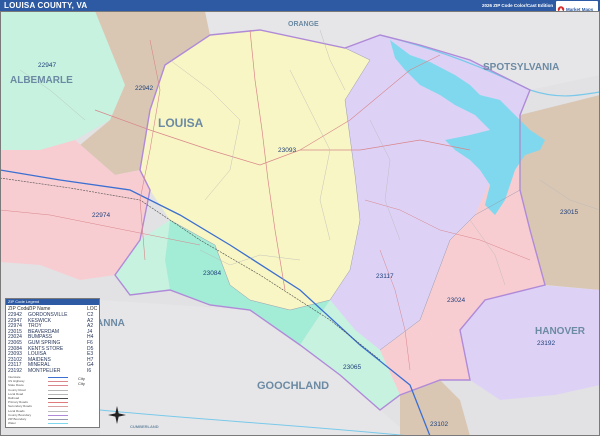 The height and width of the screenshot is (436, 600). What do you see at coordinates (47, 65) in the screenshot?
I see `zip-label-22947: 22947` at bounding box center [47, 65].